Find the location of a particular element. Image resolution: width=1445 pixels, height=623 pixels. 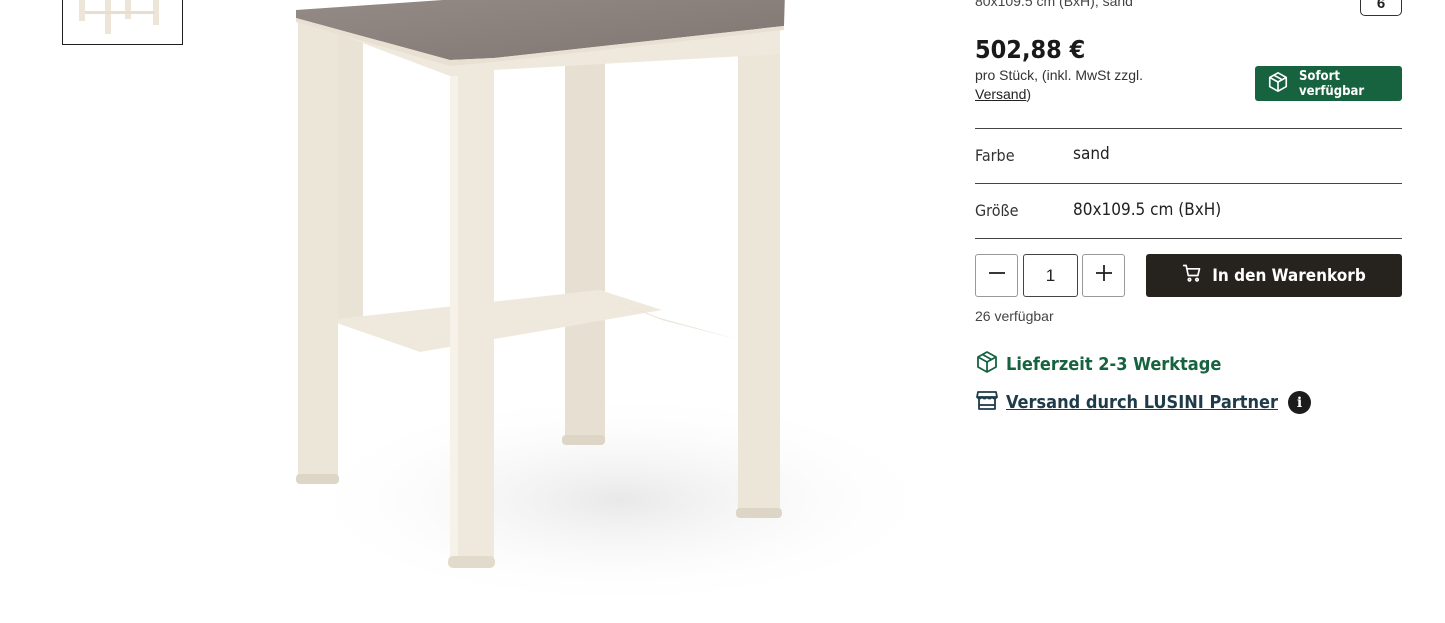

attribute-value-color: sand is located at coordinates (1091, 154).